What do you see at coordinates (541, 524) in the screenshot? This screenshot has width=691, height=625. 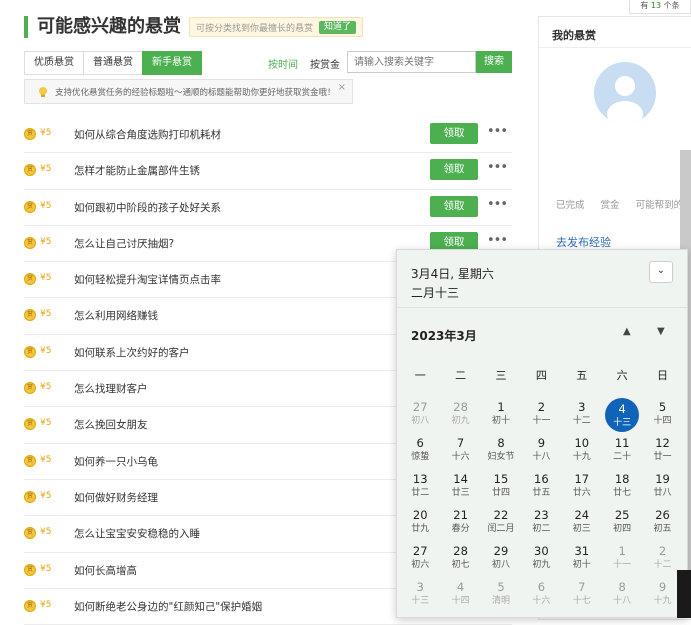 I see `calendar-day: 23 初二` at bounding box center [541, 524].